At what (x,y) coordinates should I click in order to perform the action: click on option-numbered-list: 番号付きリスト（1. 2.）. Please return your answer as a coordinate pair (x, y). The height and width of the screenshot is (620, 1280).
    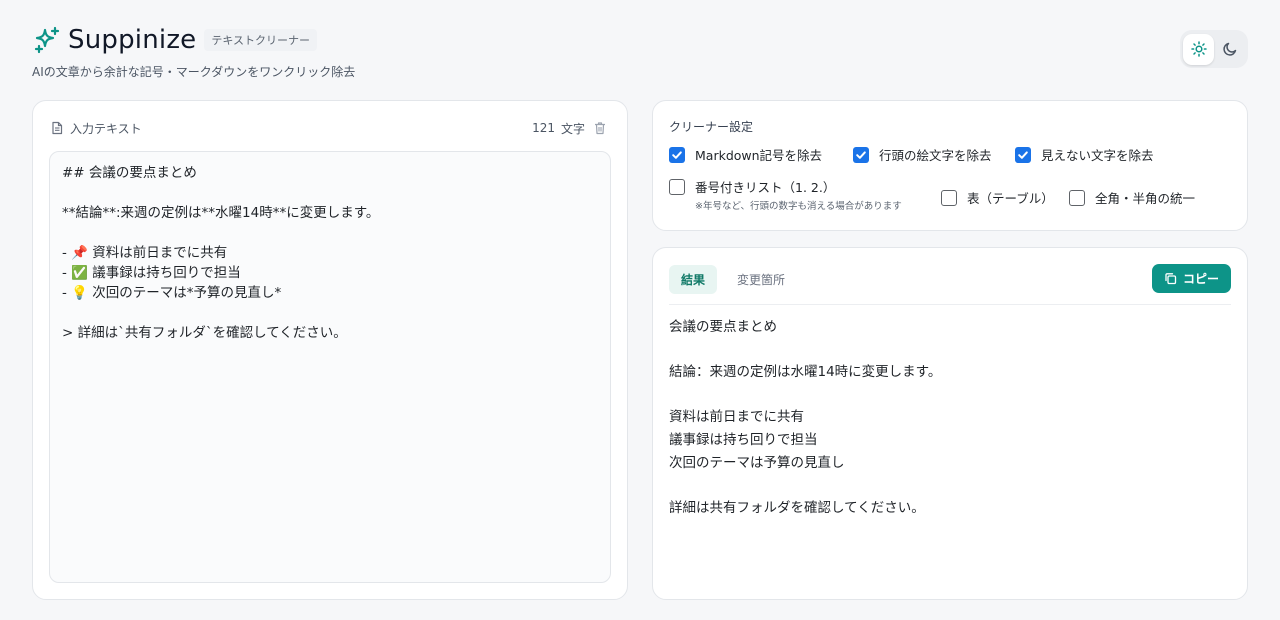
    Looking at the image, I should click on (752, 186).